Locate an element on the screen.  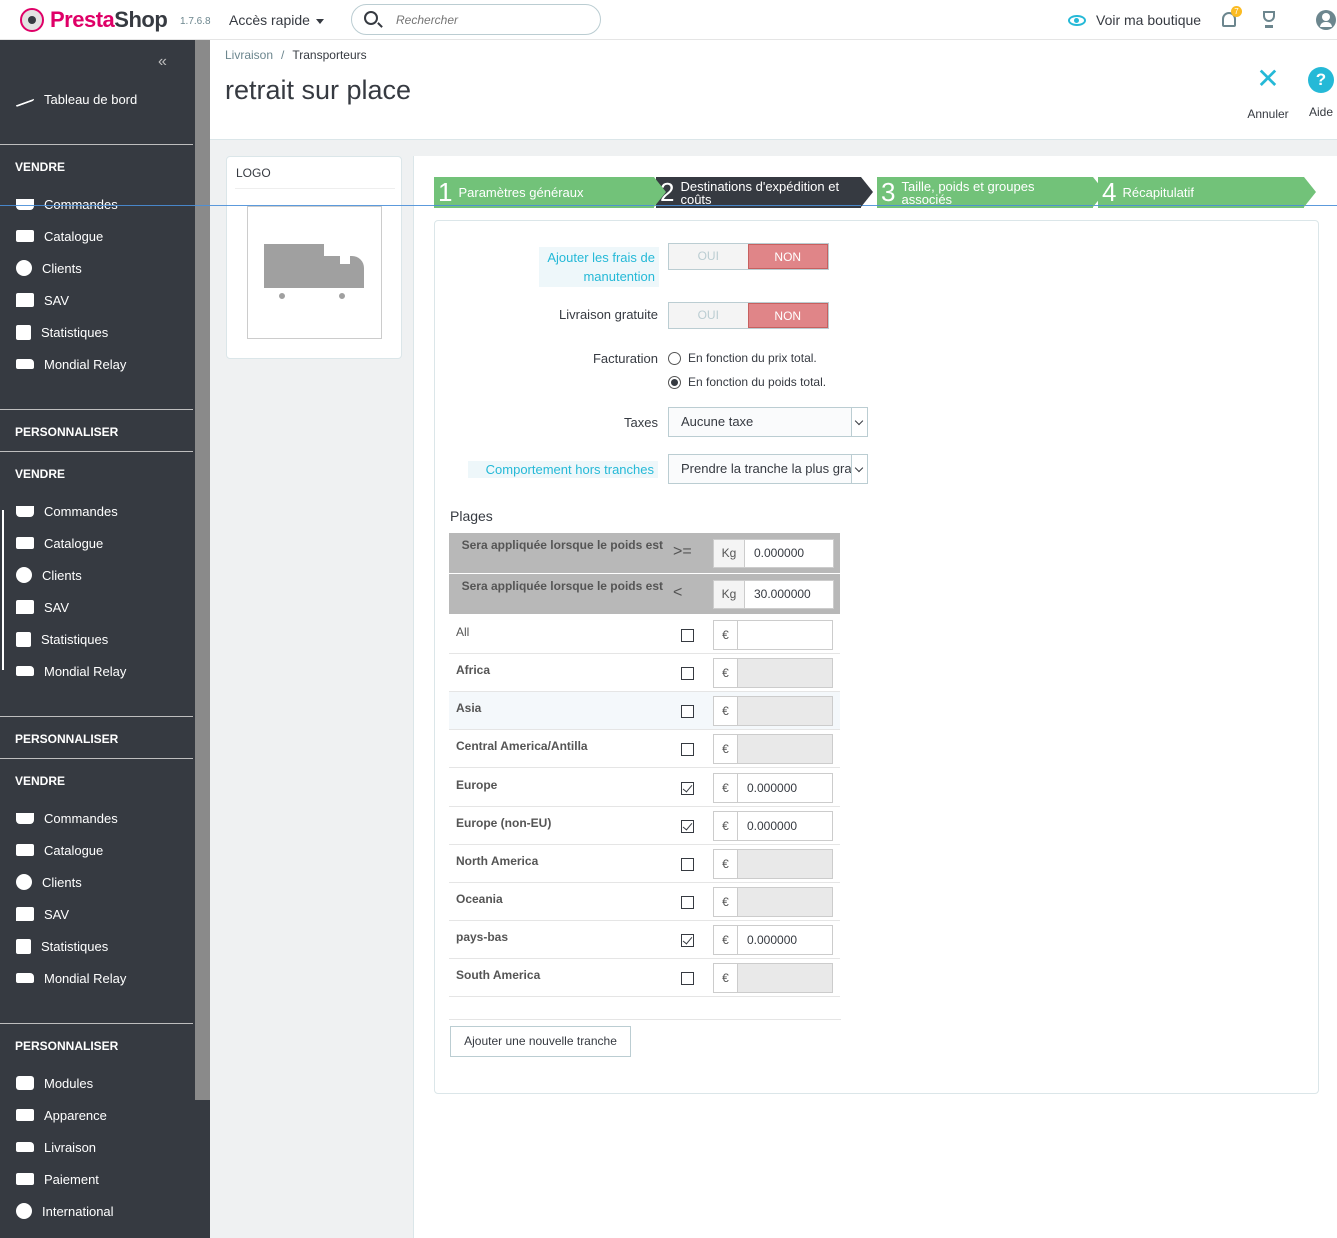
radio-button is located at coordinates (674, 358).